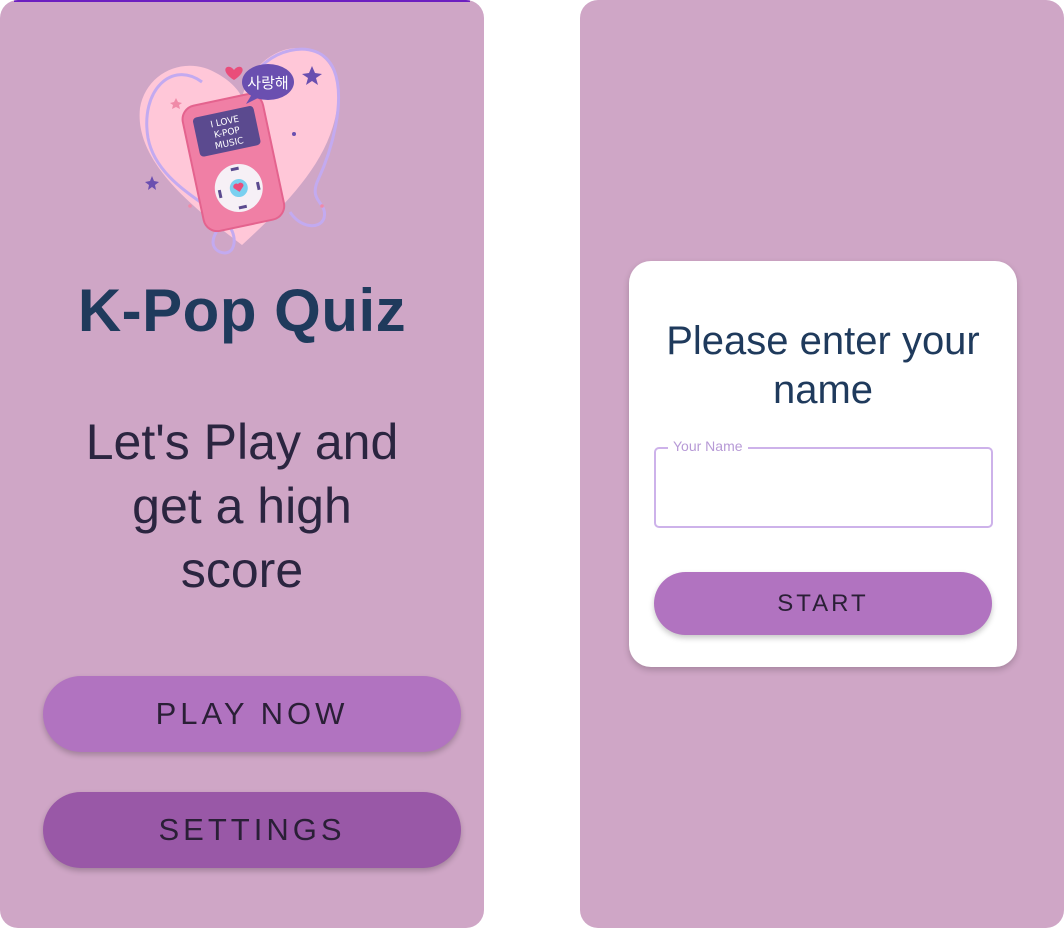 This screenshot has width=1064, height=928. What do you see at coordinates (267, 83) in the screenshot?
I see `speech-bubble-text: 사랑해` at bounding box center [267, 83].